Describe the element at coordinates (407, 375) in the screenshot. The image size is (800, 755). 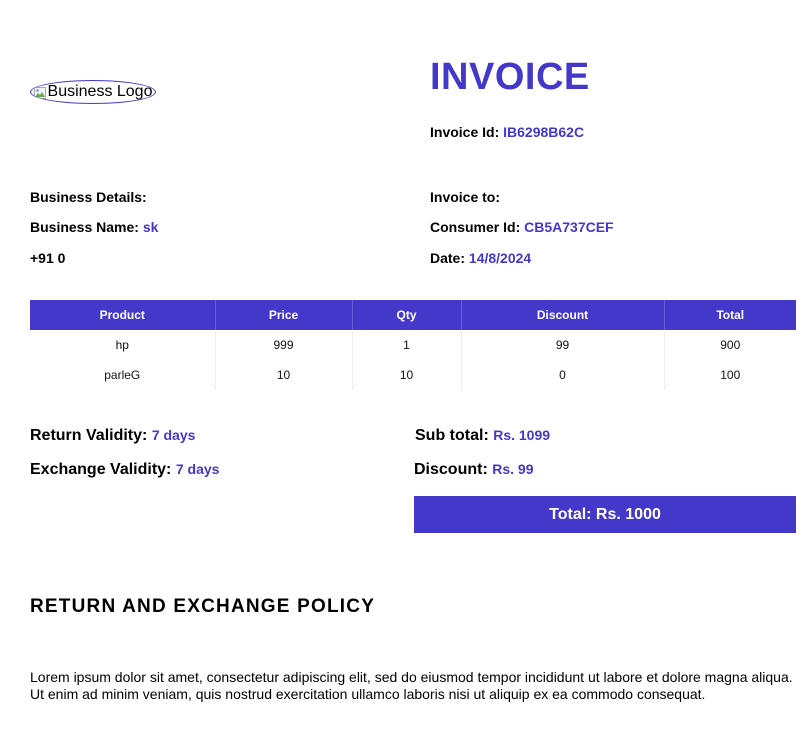
I see `cell-qty: 10` at that location.